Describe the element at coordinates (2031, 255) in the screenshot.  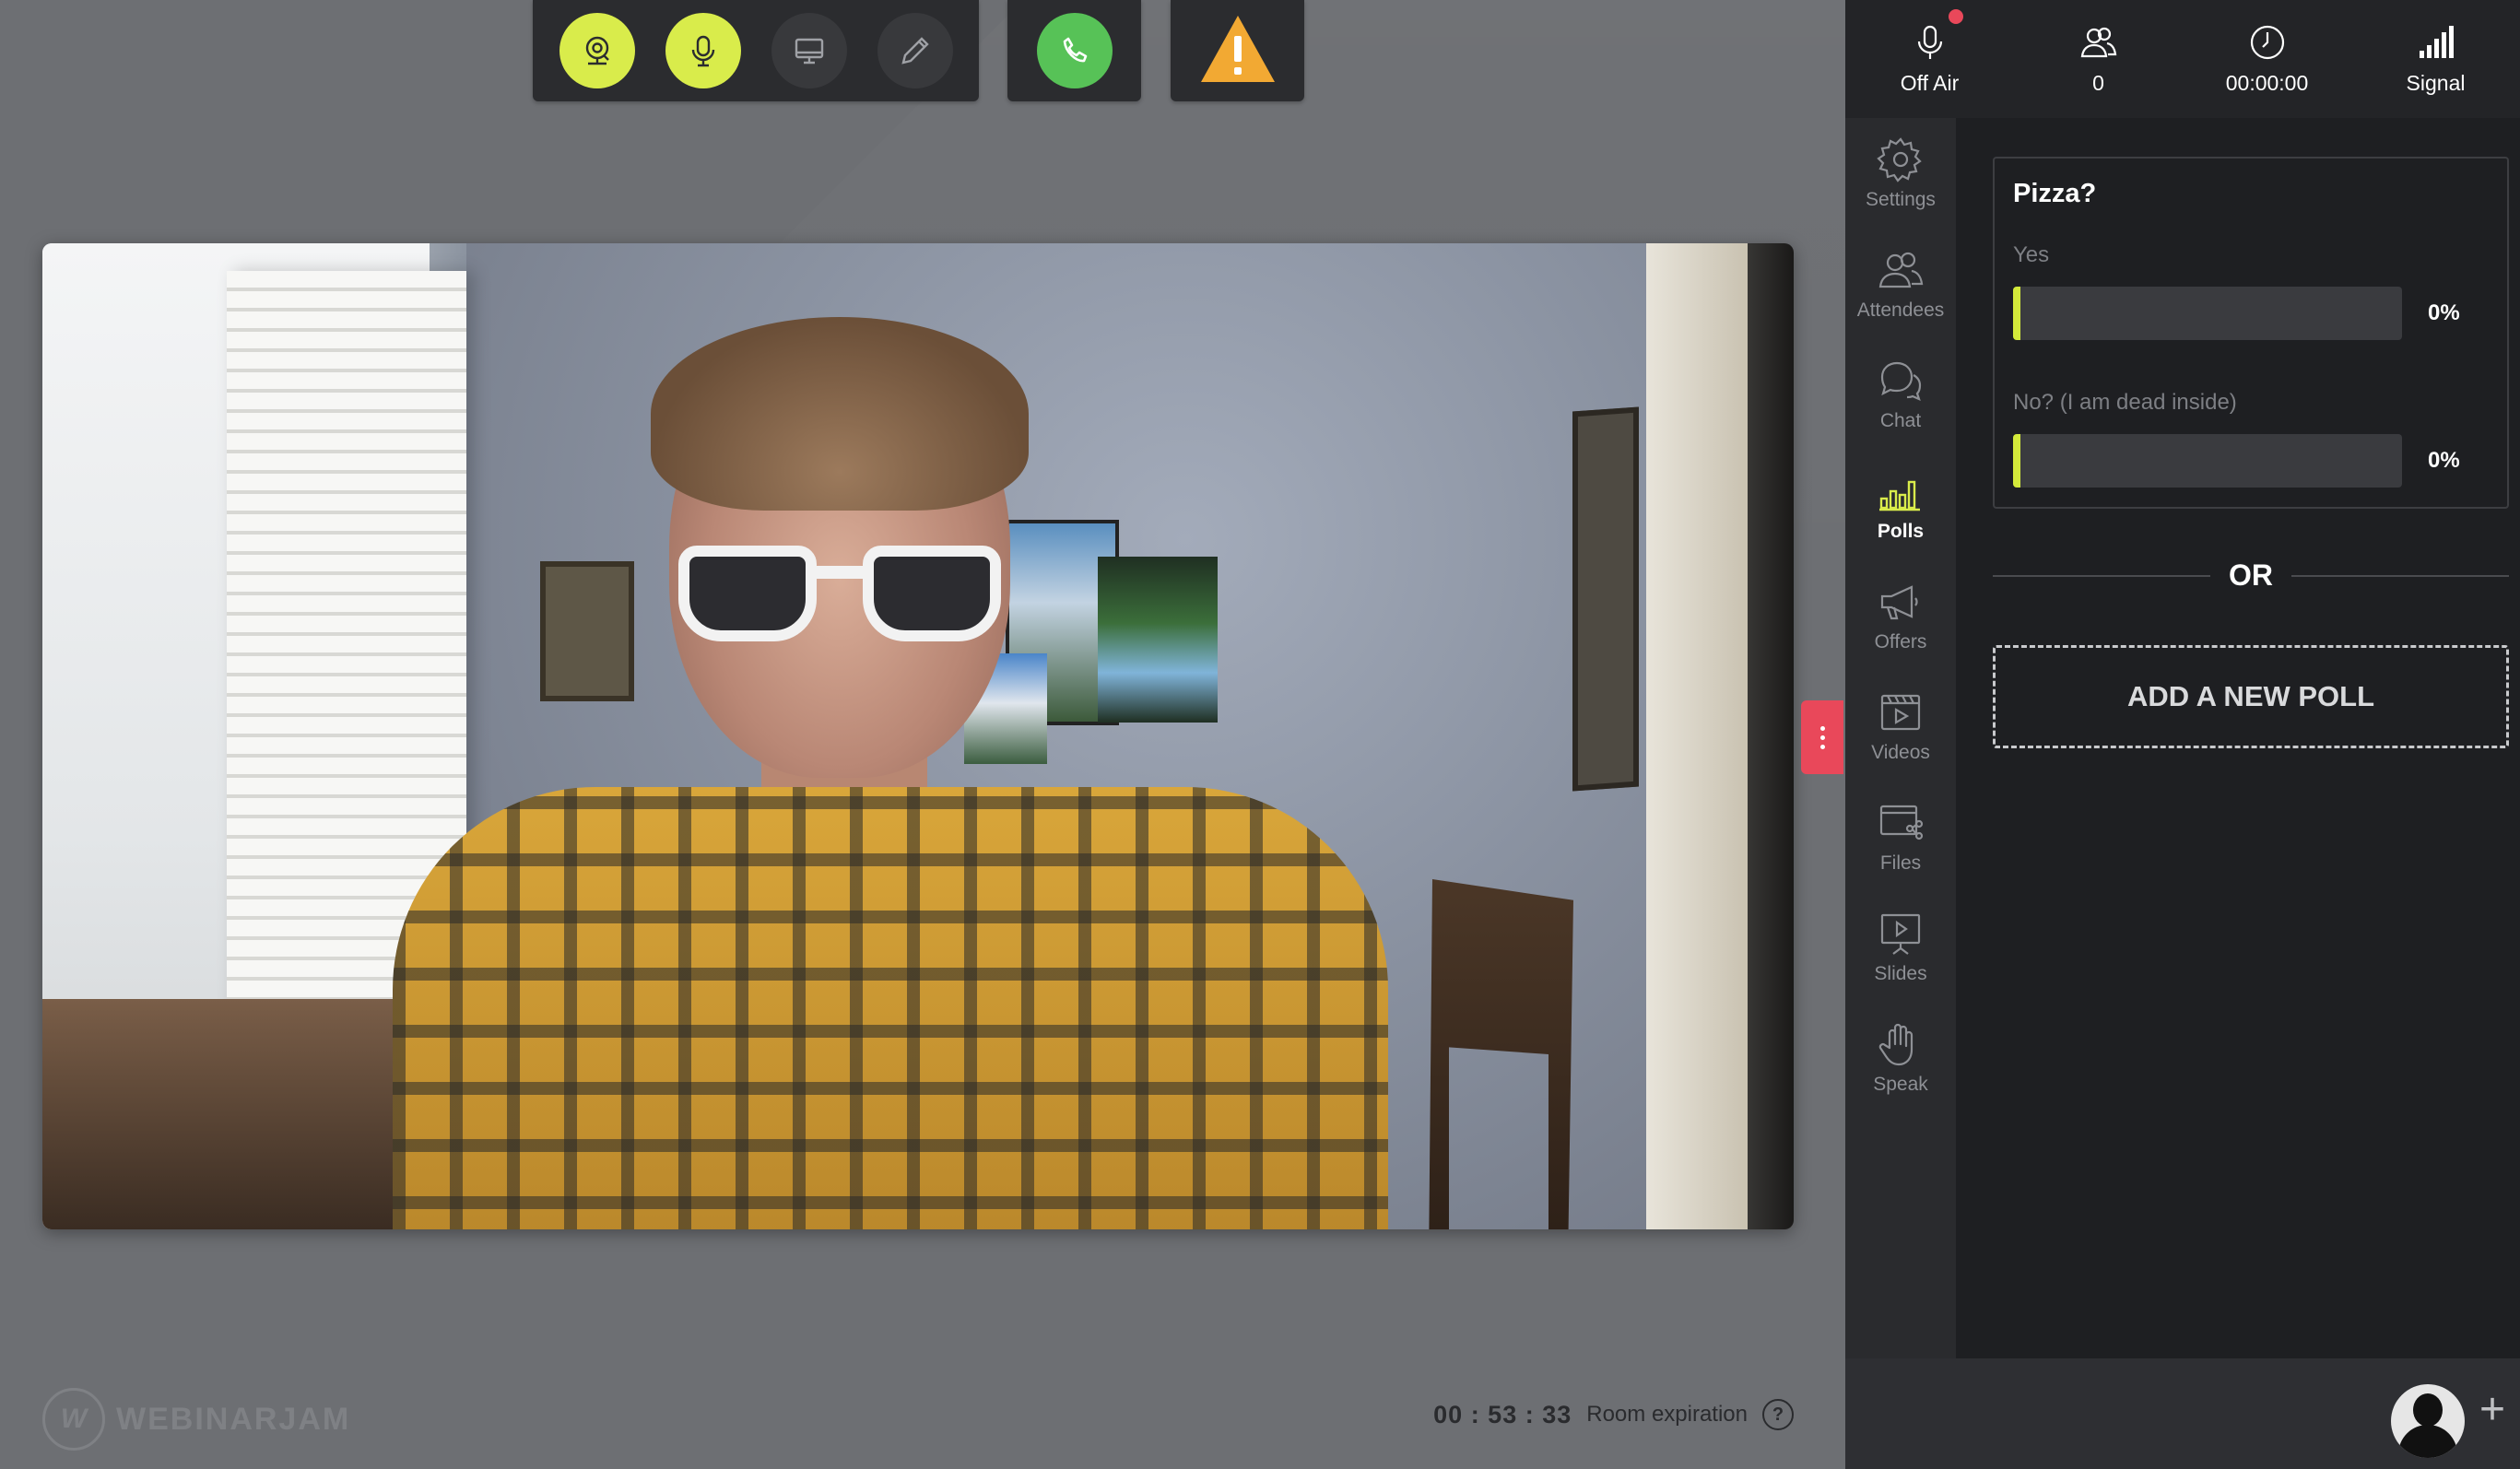
I see `poll-option-label: Yes` at that location.